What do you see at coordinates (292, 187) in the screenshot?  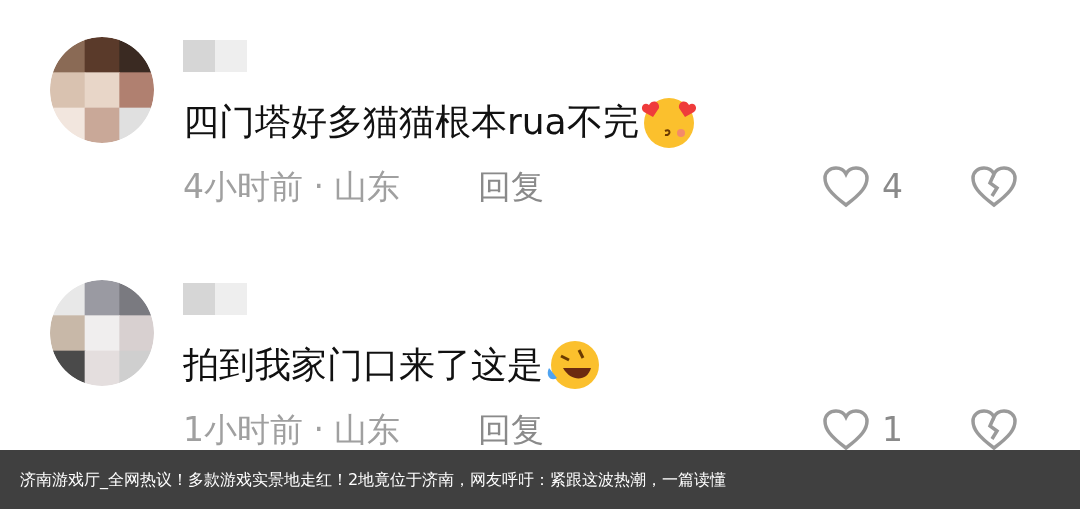 I see `comment-meta: 4小时前 · 山东` at bounding box center [292, 187].